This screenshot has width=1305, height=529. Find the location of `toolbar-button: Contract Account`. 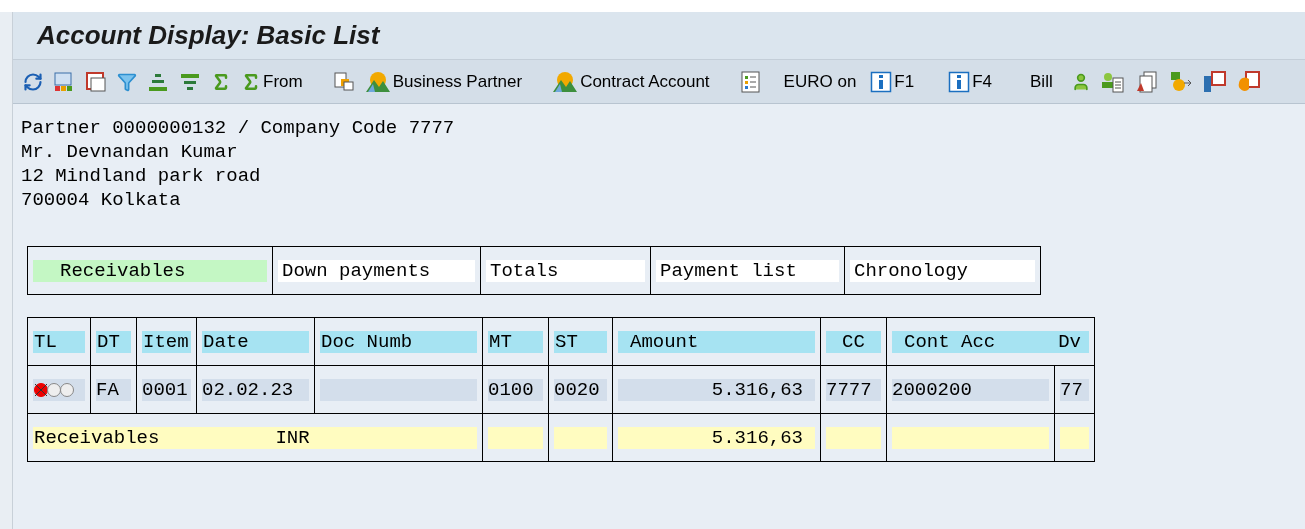

toolbar-button: Contract Account is located at coordinates (631, 81).